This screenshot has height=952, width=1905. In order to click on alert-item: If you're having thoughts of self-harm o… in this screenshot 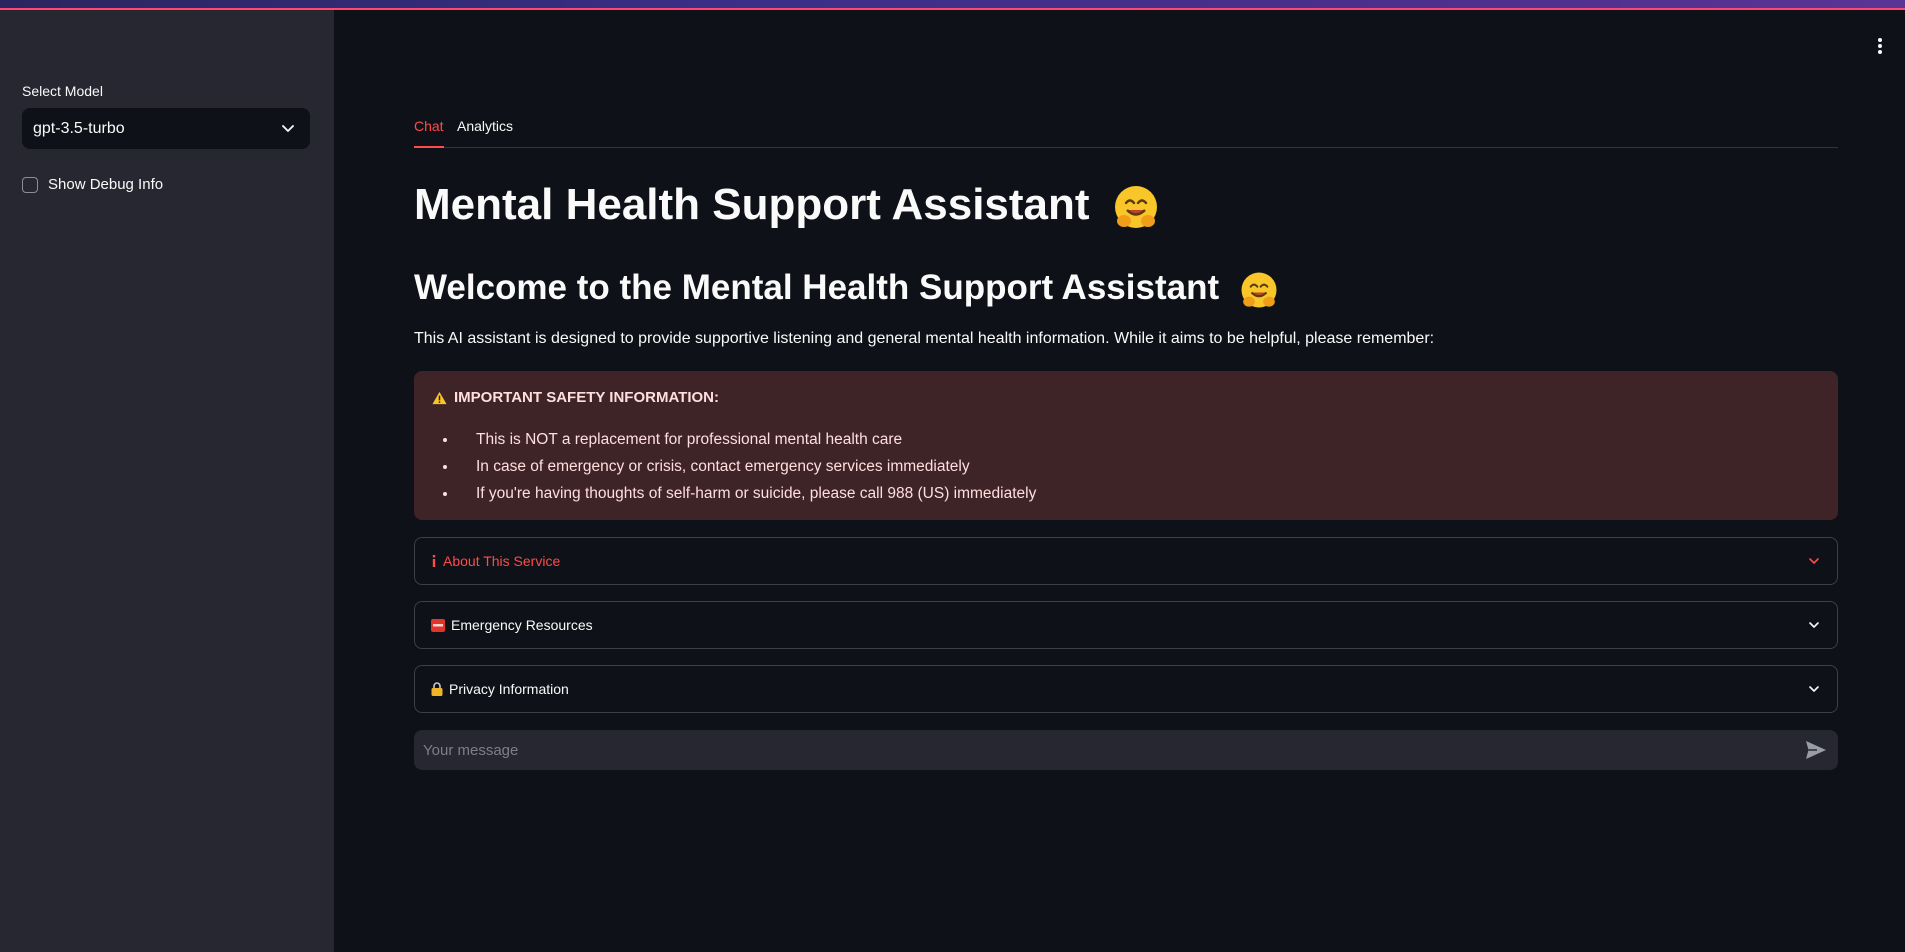, I will do `click(1139, 493)`.